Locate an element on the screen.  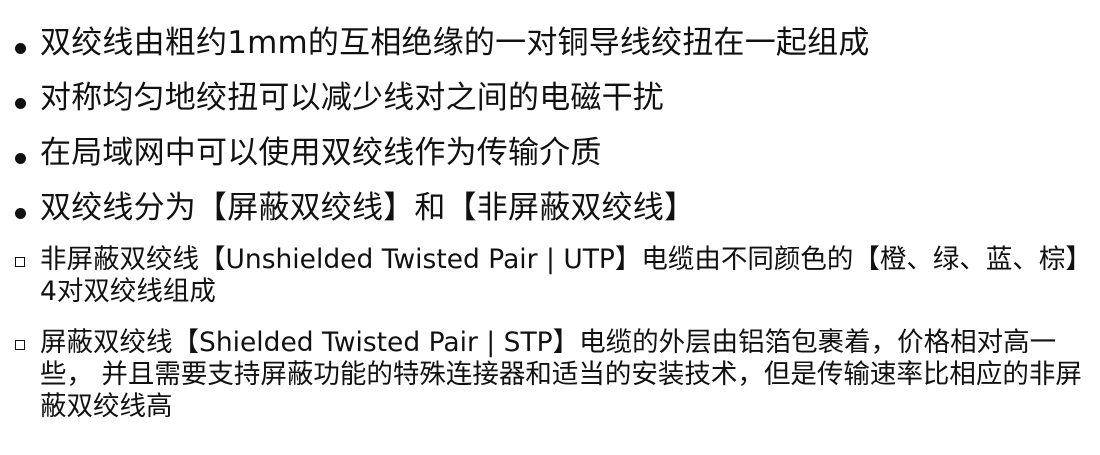
bullet-item: 双绞线分为【屏蔽双绞线】和【非屏蔽双绞线】 is located at coordinates (347, 208).